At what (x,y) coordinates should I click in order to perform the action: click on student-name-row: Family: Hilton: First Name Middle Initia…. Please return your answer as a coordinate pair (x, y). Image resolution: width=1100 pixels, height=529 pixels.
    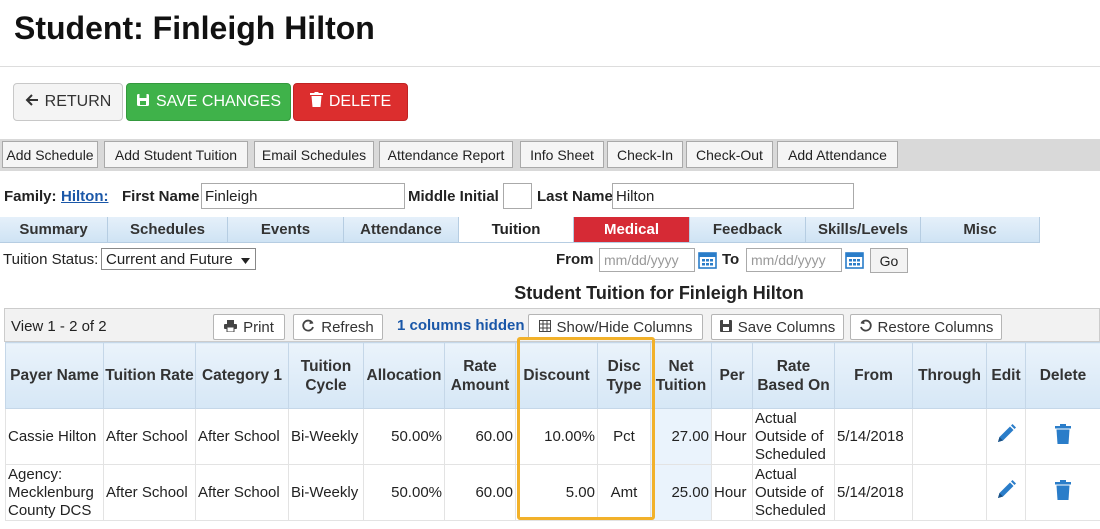
    Looking at the image, I should click on (550, 196).